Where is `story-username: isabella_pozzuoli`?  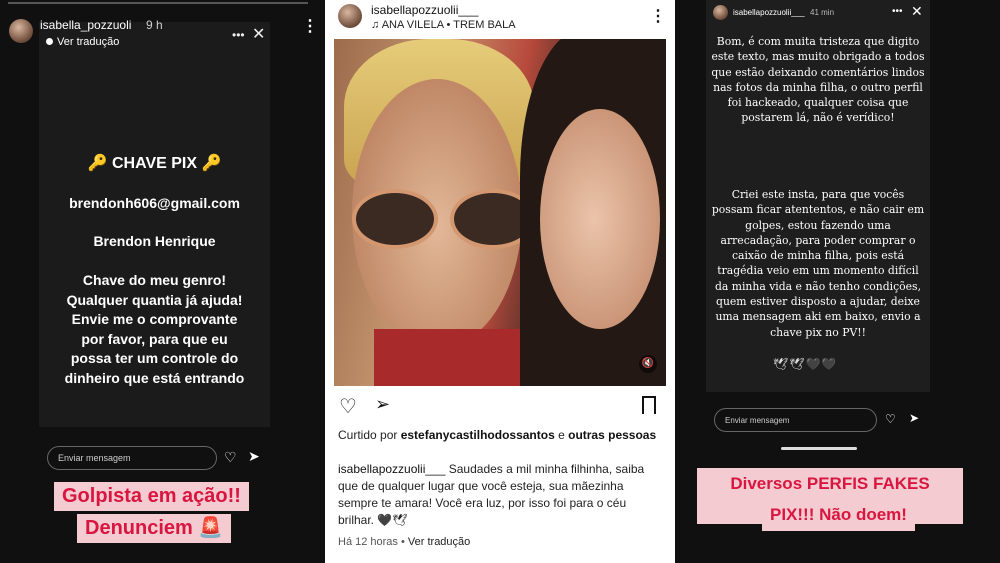 story-username: isabella_pozzuoli is located at coordinates (85, 25).